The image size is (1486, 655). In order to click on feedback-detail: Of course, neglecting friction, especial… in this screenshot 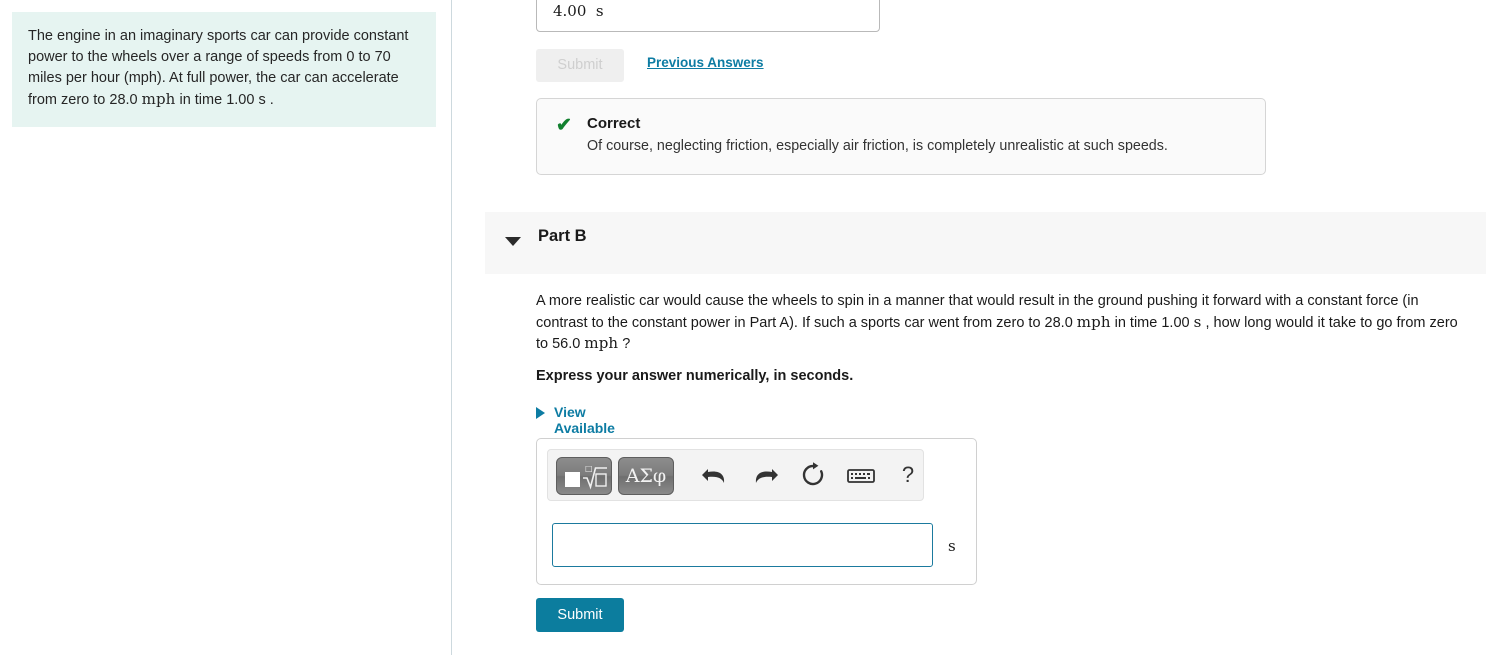, I will do `click(877, 146)`.